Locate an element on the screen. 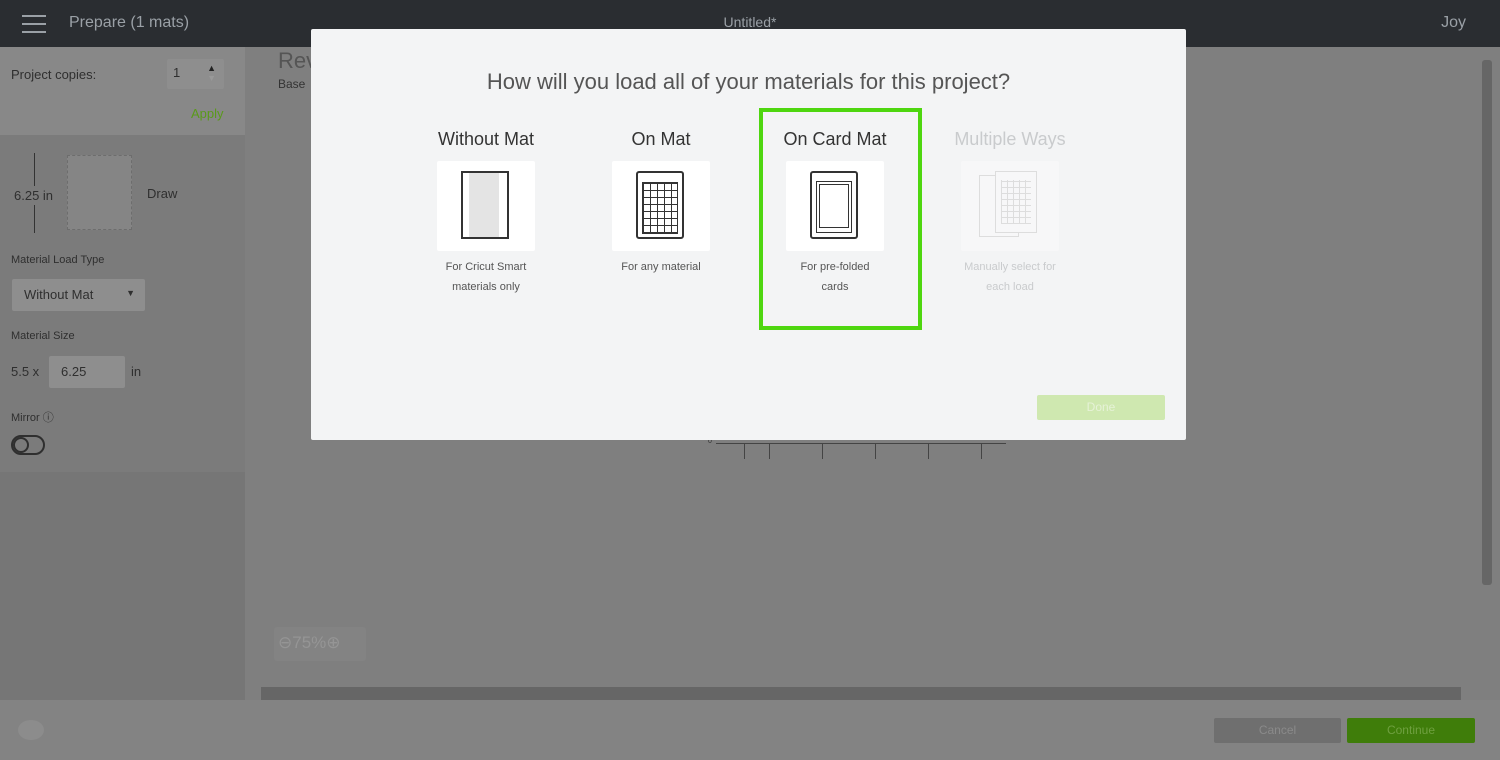  no-mat-icon is located at coordinates (486, 206).